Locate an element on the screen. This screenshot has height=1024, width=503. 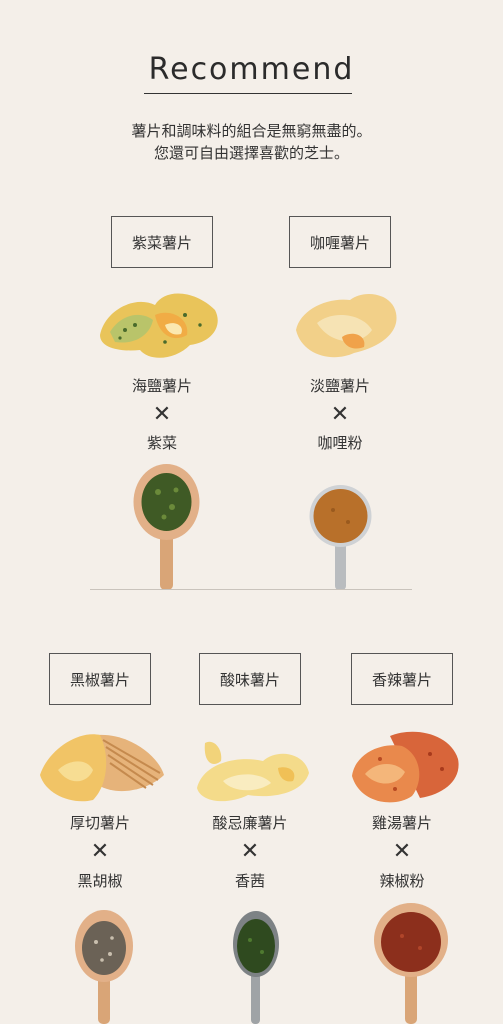
topping-label: 辣椒粉 is located at coordinates (402, 881).